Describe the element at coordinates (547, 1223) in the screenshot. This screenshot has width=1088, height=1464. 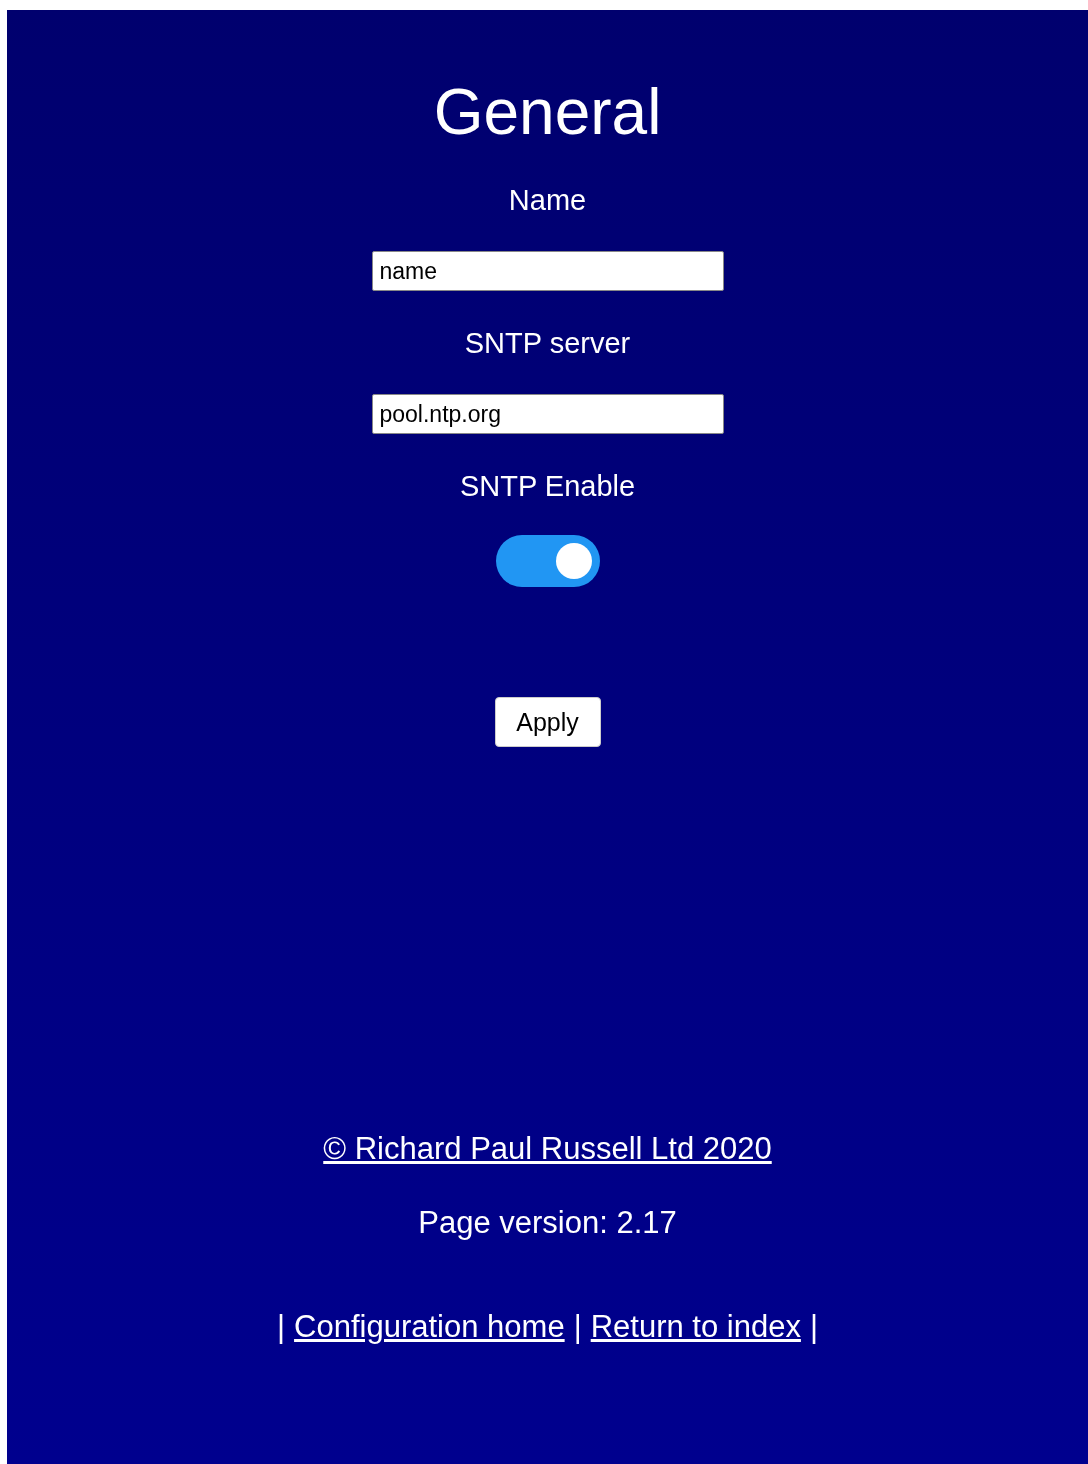
I see `page-version: Page version: 2.17` at that location.